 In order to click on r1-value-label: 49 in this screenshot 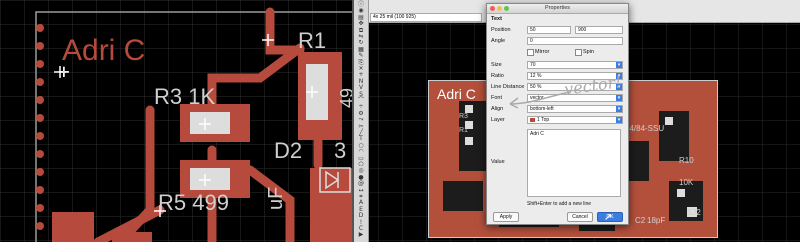, I will do `click(344, 97)`.